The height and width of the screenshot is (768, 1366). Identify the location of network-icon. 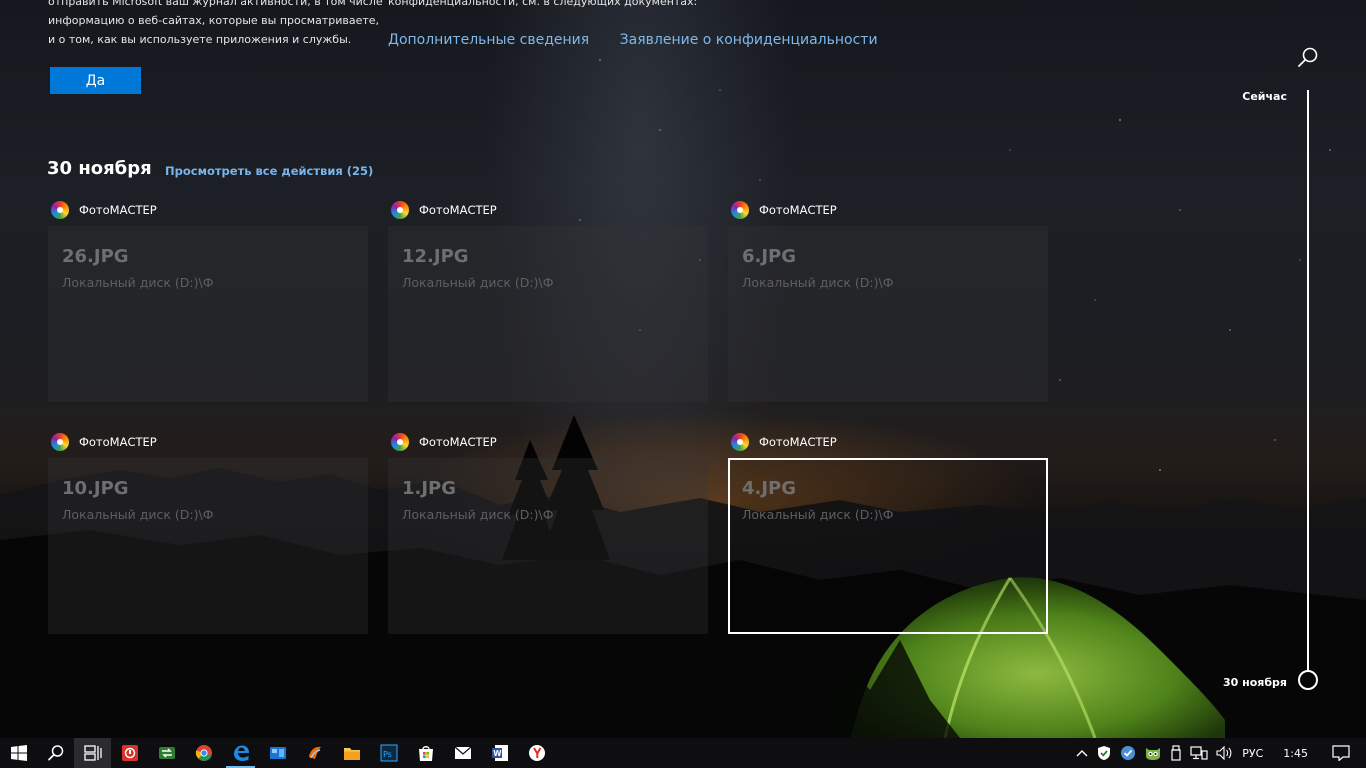
(1199, 753).